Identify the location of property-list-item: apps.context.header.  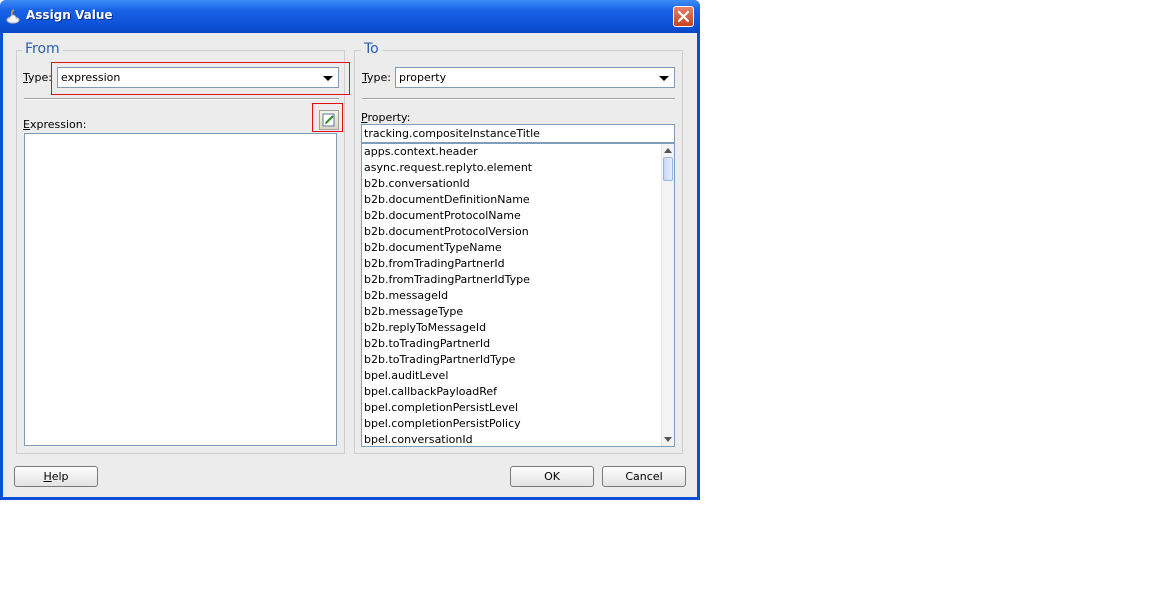
(518, 152).